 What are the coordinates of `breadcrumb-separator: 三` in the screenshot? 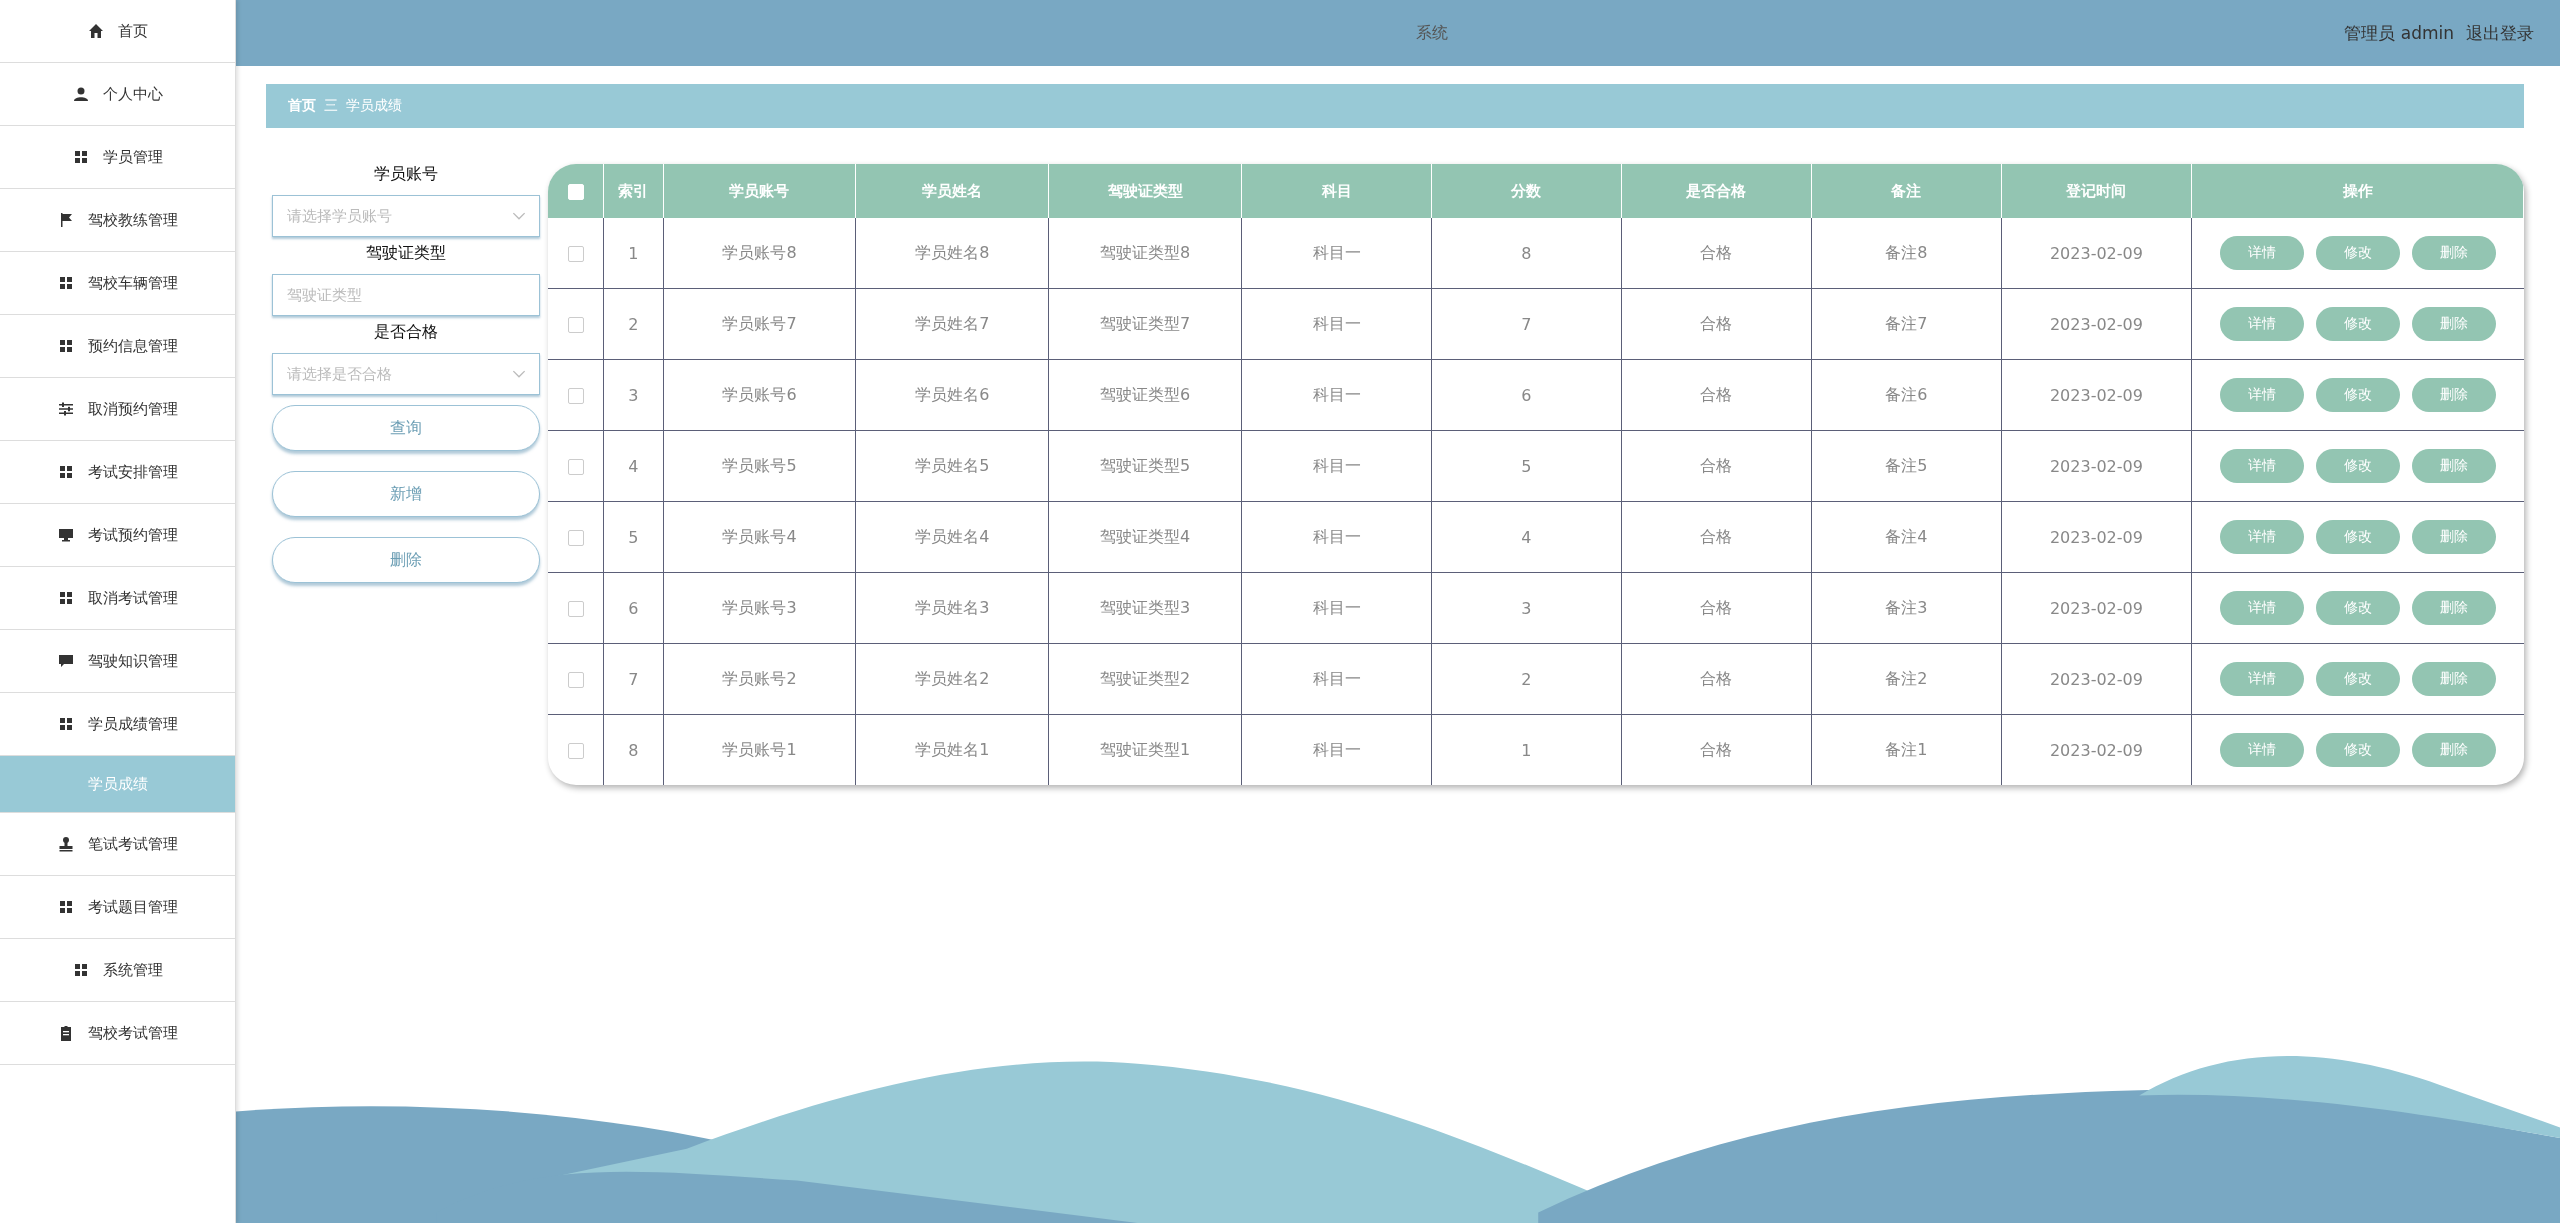 It's located at (331, 106).